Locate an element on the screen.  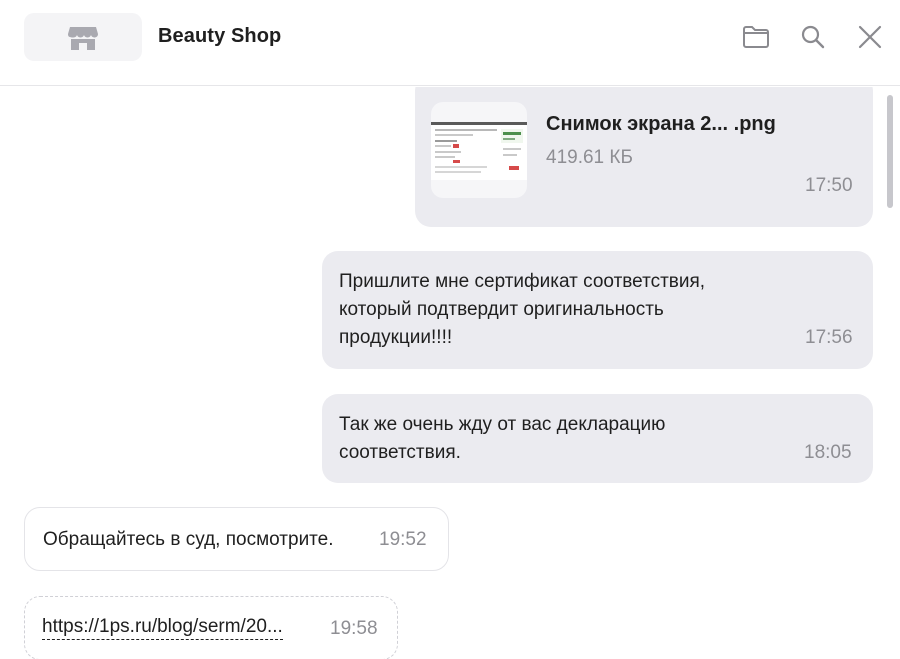
message-time: 19:52 is located at coordinates (403, 539).